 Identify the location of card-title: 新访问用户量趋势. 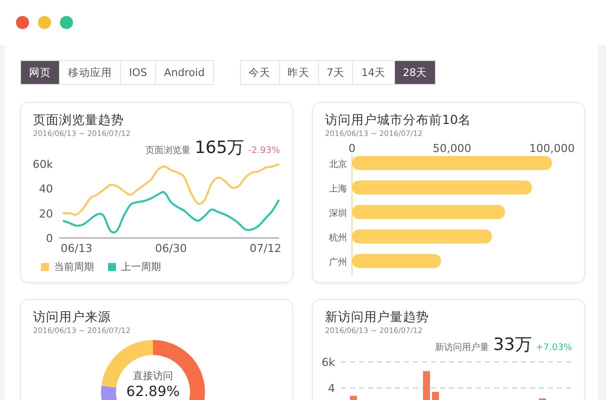
(377, 316).